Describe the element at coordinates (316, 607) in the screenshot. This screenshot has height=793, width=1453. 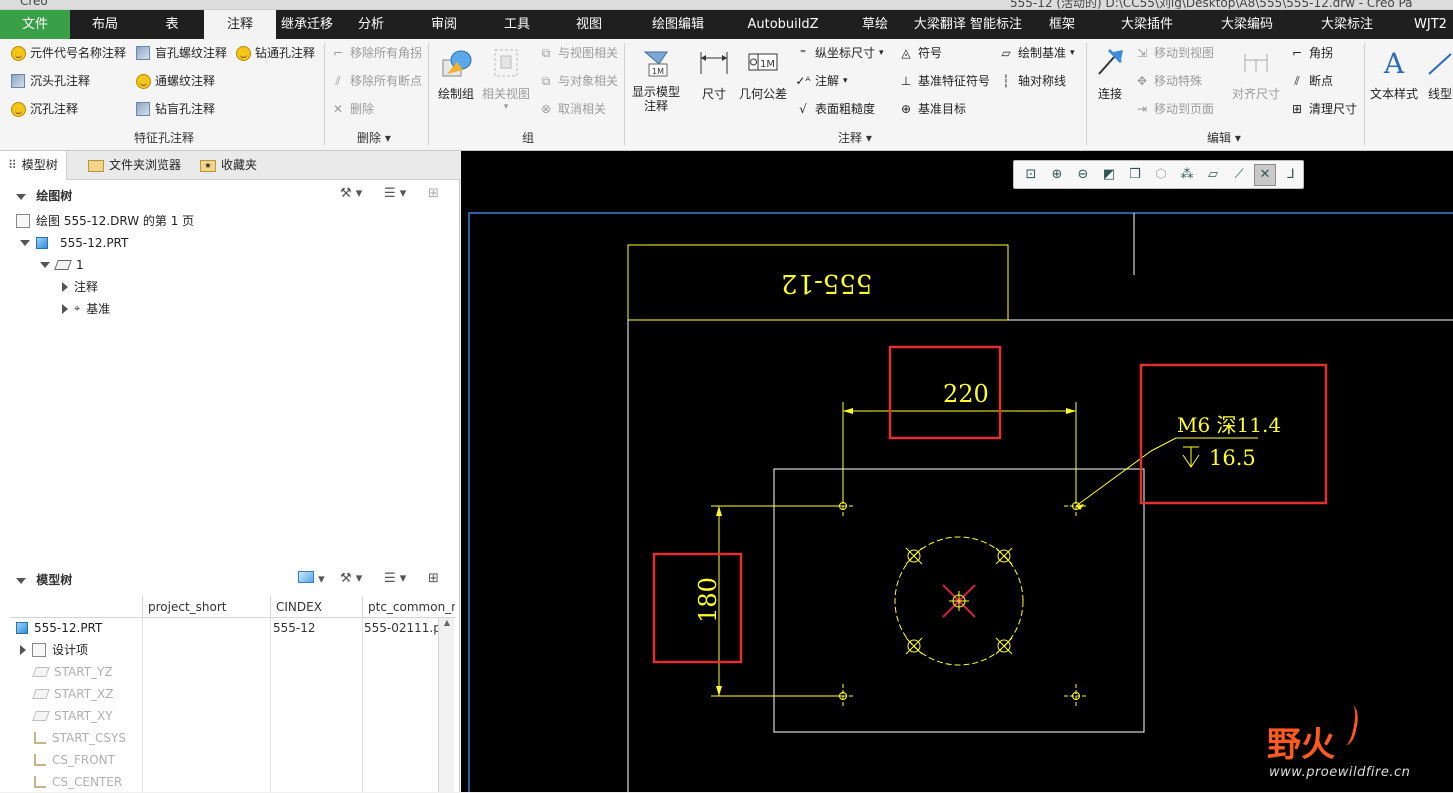
I see `column-cindex: CINDEX` at that location.